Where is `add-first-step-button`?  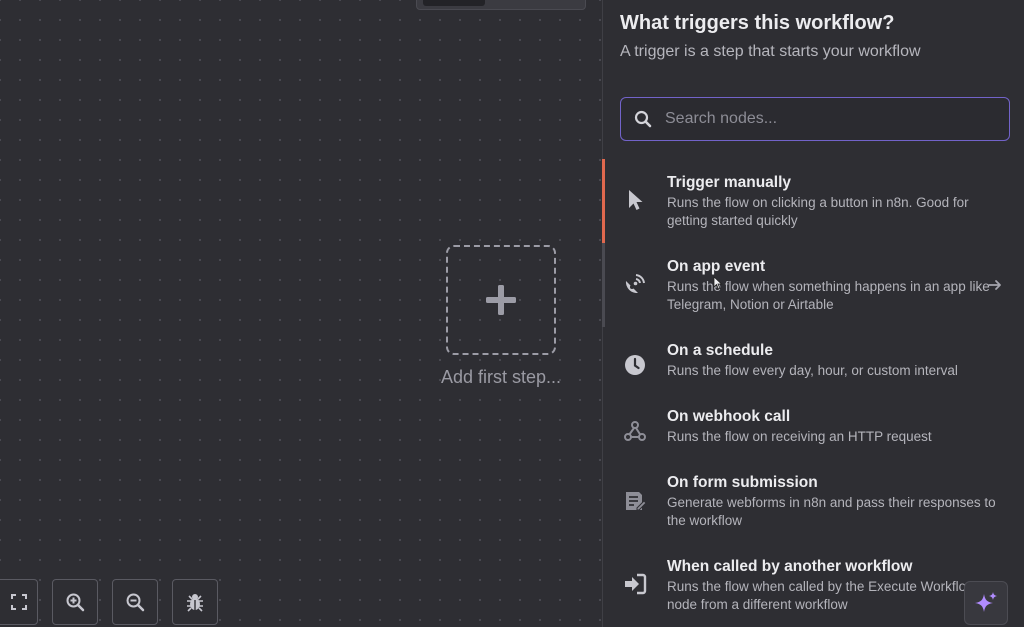
add-first-step-button is located at coordinates (501, 300).